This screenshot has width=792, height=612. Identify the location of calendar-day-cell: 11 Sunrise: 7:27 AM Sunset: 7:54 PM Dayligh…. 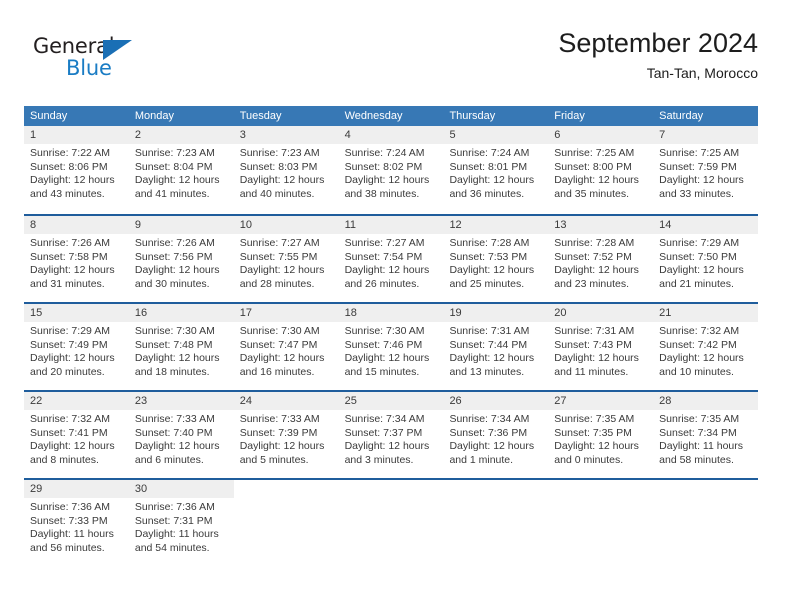
(391, 259).